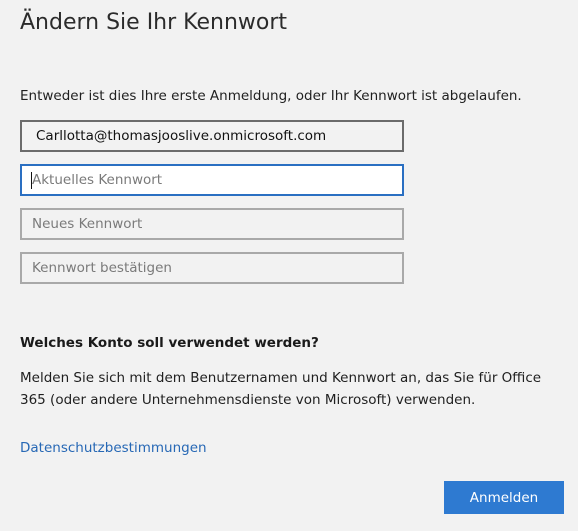 This screenshot has width=578, height=531. I want to click on new-password-input, so click(212, 224).